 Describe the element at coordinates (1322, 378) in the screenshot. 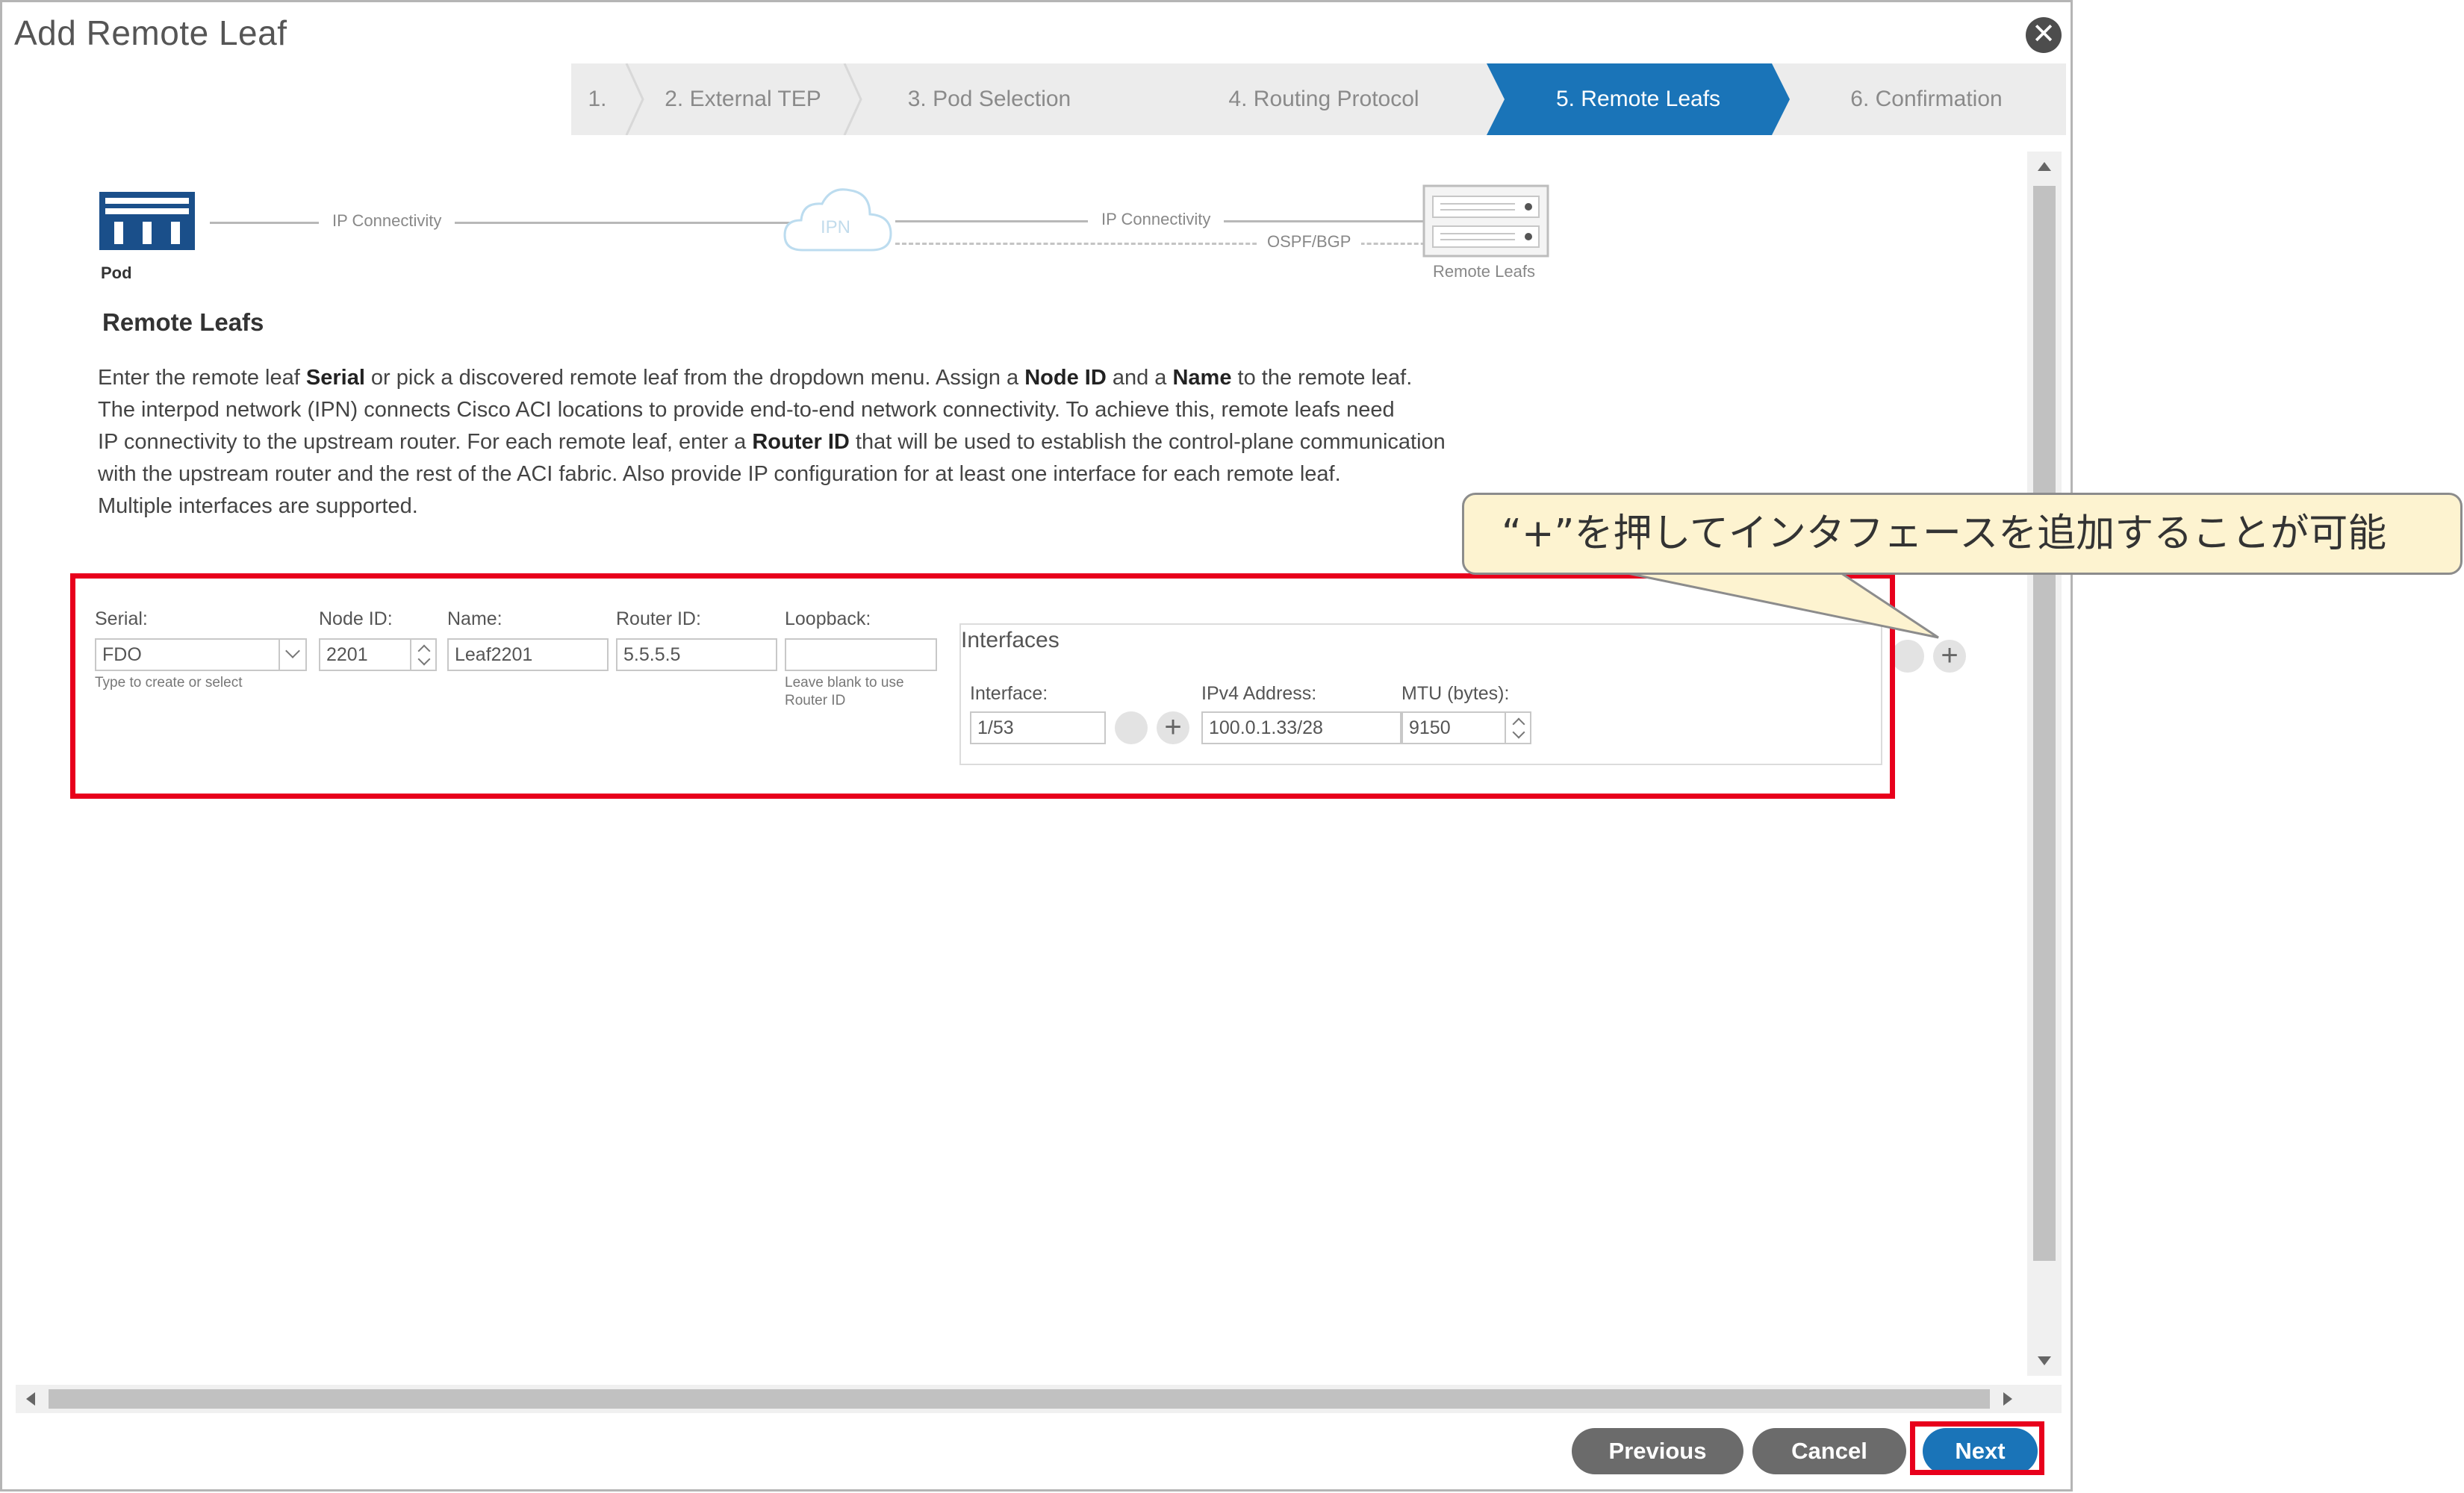

I see `desc-text: to the remote leaf.` at that location.